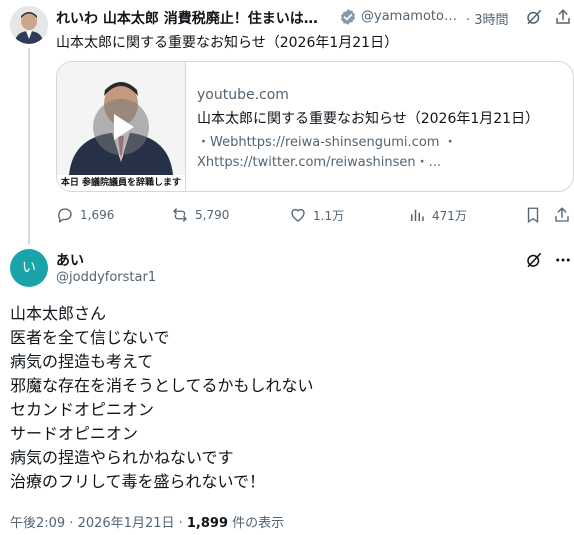 This screenshot has height=535, width=574. I want to click on card-domain: youtube.com, so click(243, 95).